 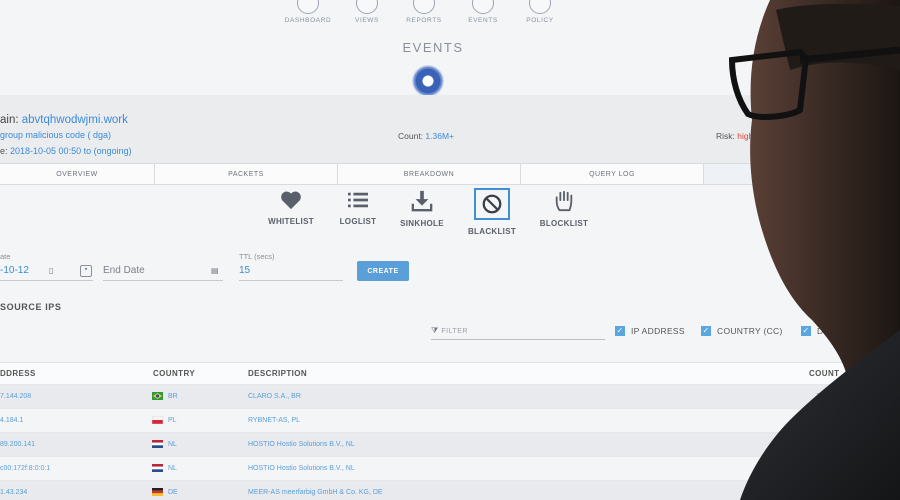 I want to click on loading-spinner-icon, so click(x=428, y=81).